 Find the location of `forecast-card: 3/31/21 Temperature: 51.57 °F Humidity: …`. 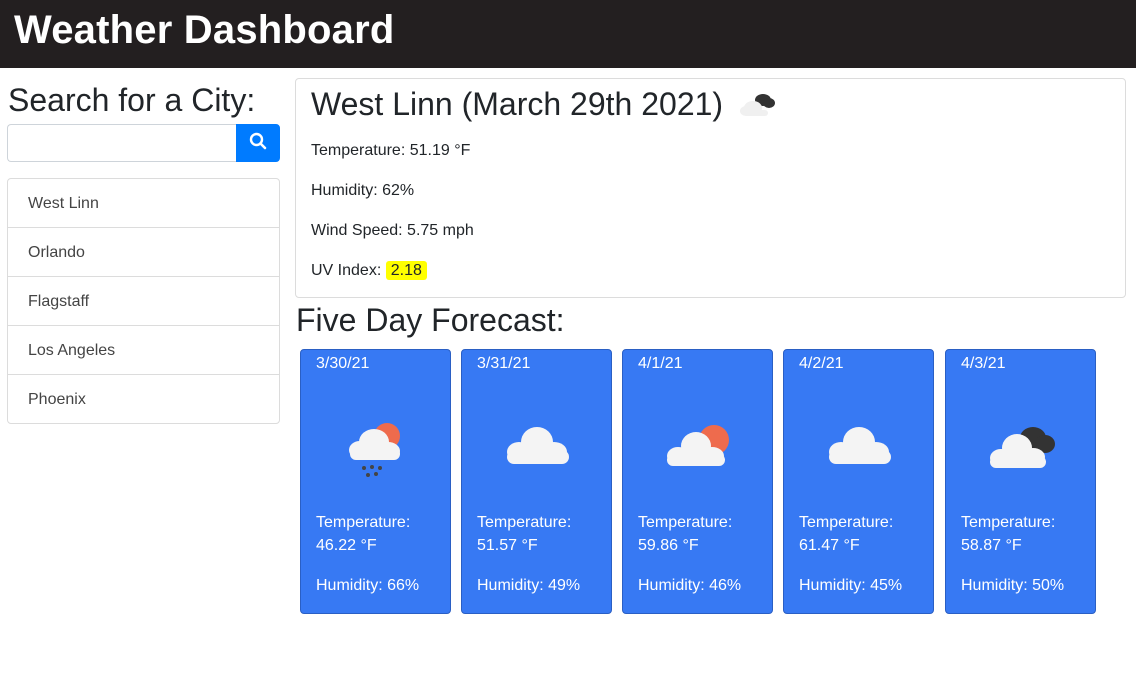

forecast-card: 3/31/21 Temperature: 51.57 °F Humidity: … is located at coordinates (536, 481).